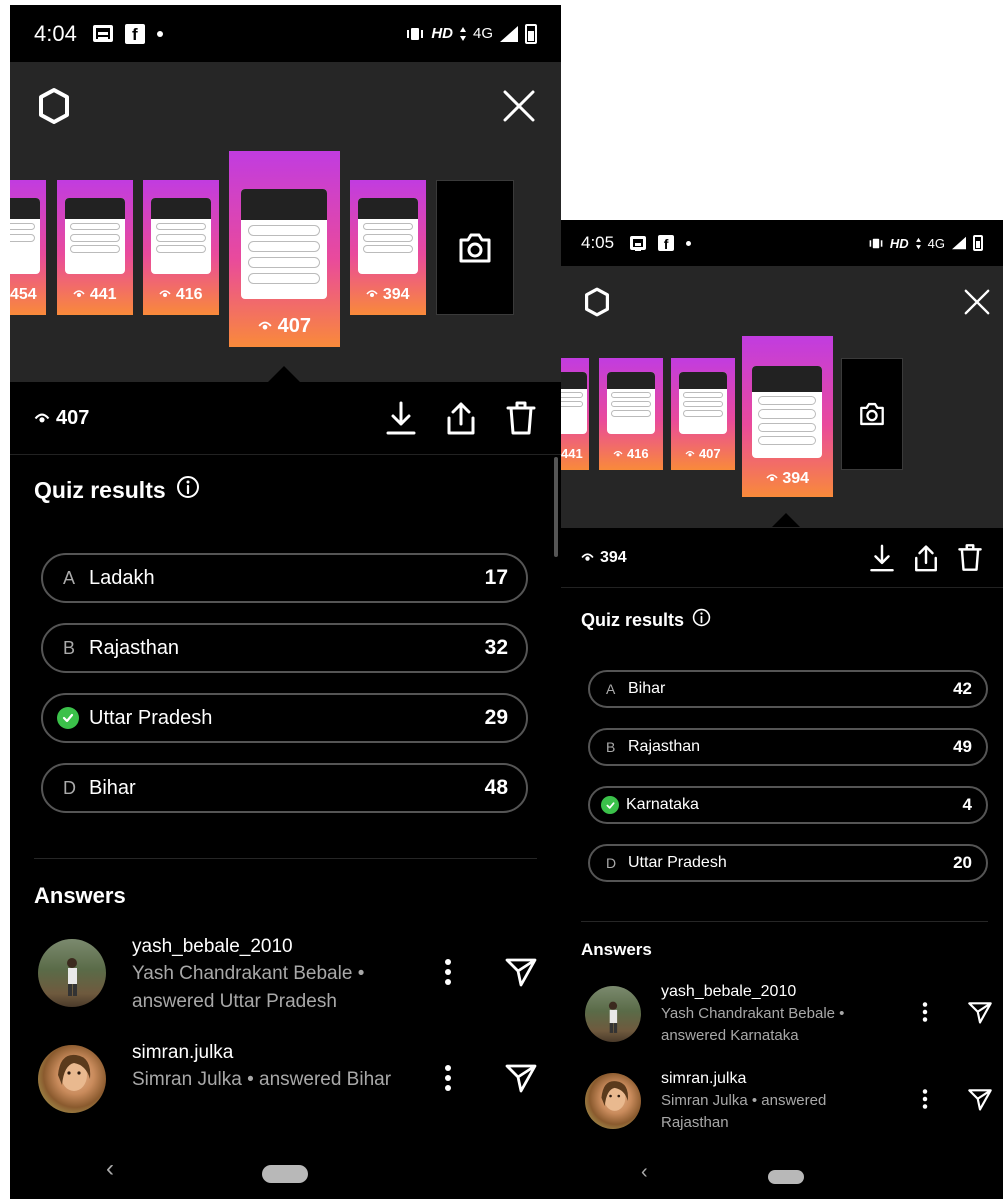  What do you see at coordinates (666, 243) in the screenshot?
I see `facebook-notification-icon: f` at bounding box center [666, 243].